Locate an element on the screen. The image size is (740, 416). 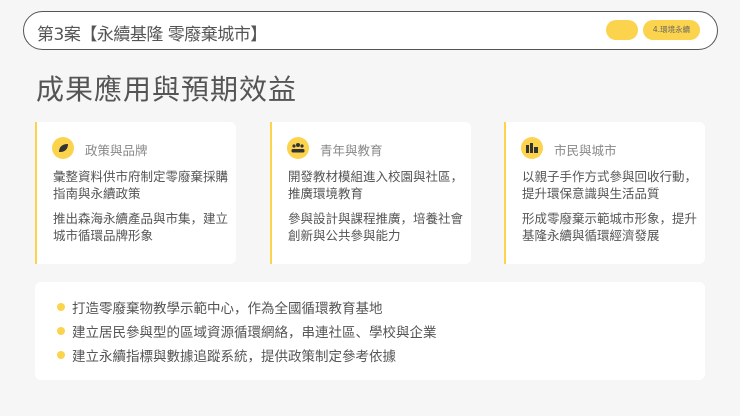
card-heading: 政策與品牌 is located at coordinates (116, 150).